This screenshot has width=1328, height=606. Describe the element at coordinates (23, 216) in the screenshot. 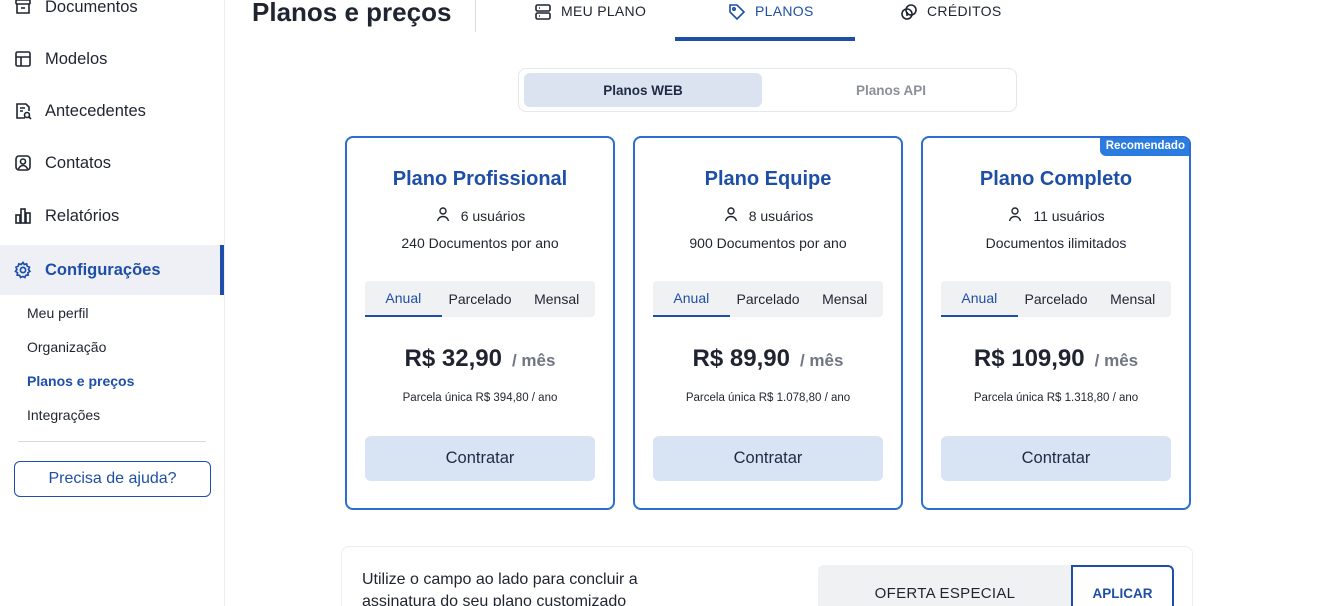

I see `bar-chart-icon` at that location.